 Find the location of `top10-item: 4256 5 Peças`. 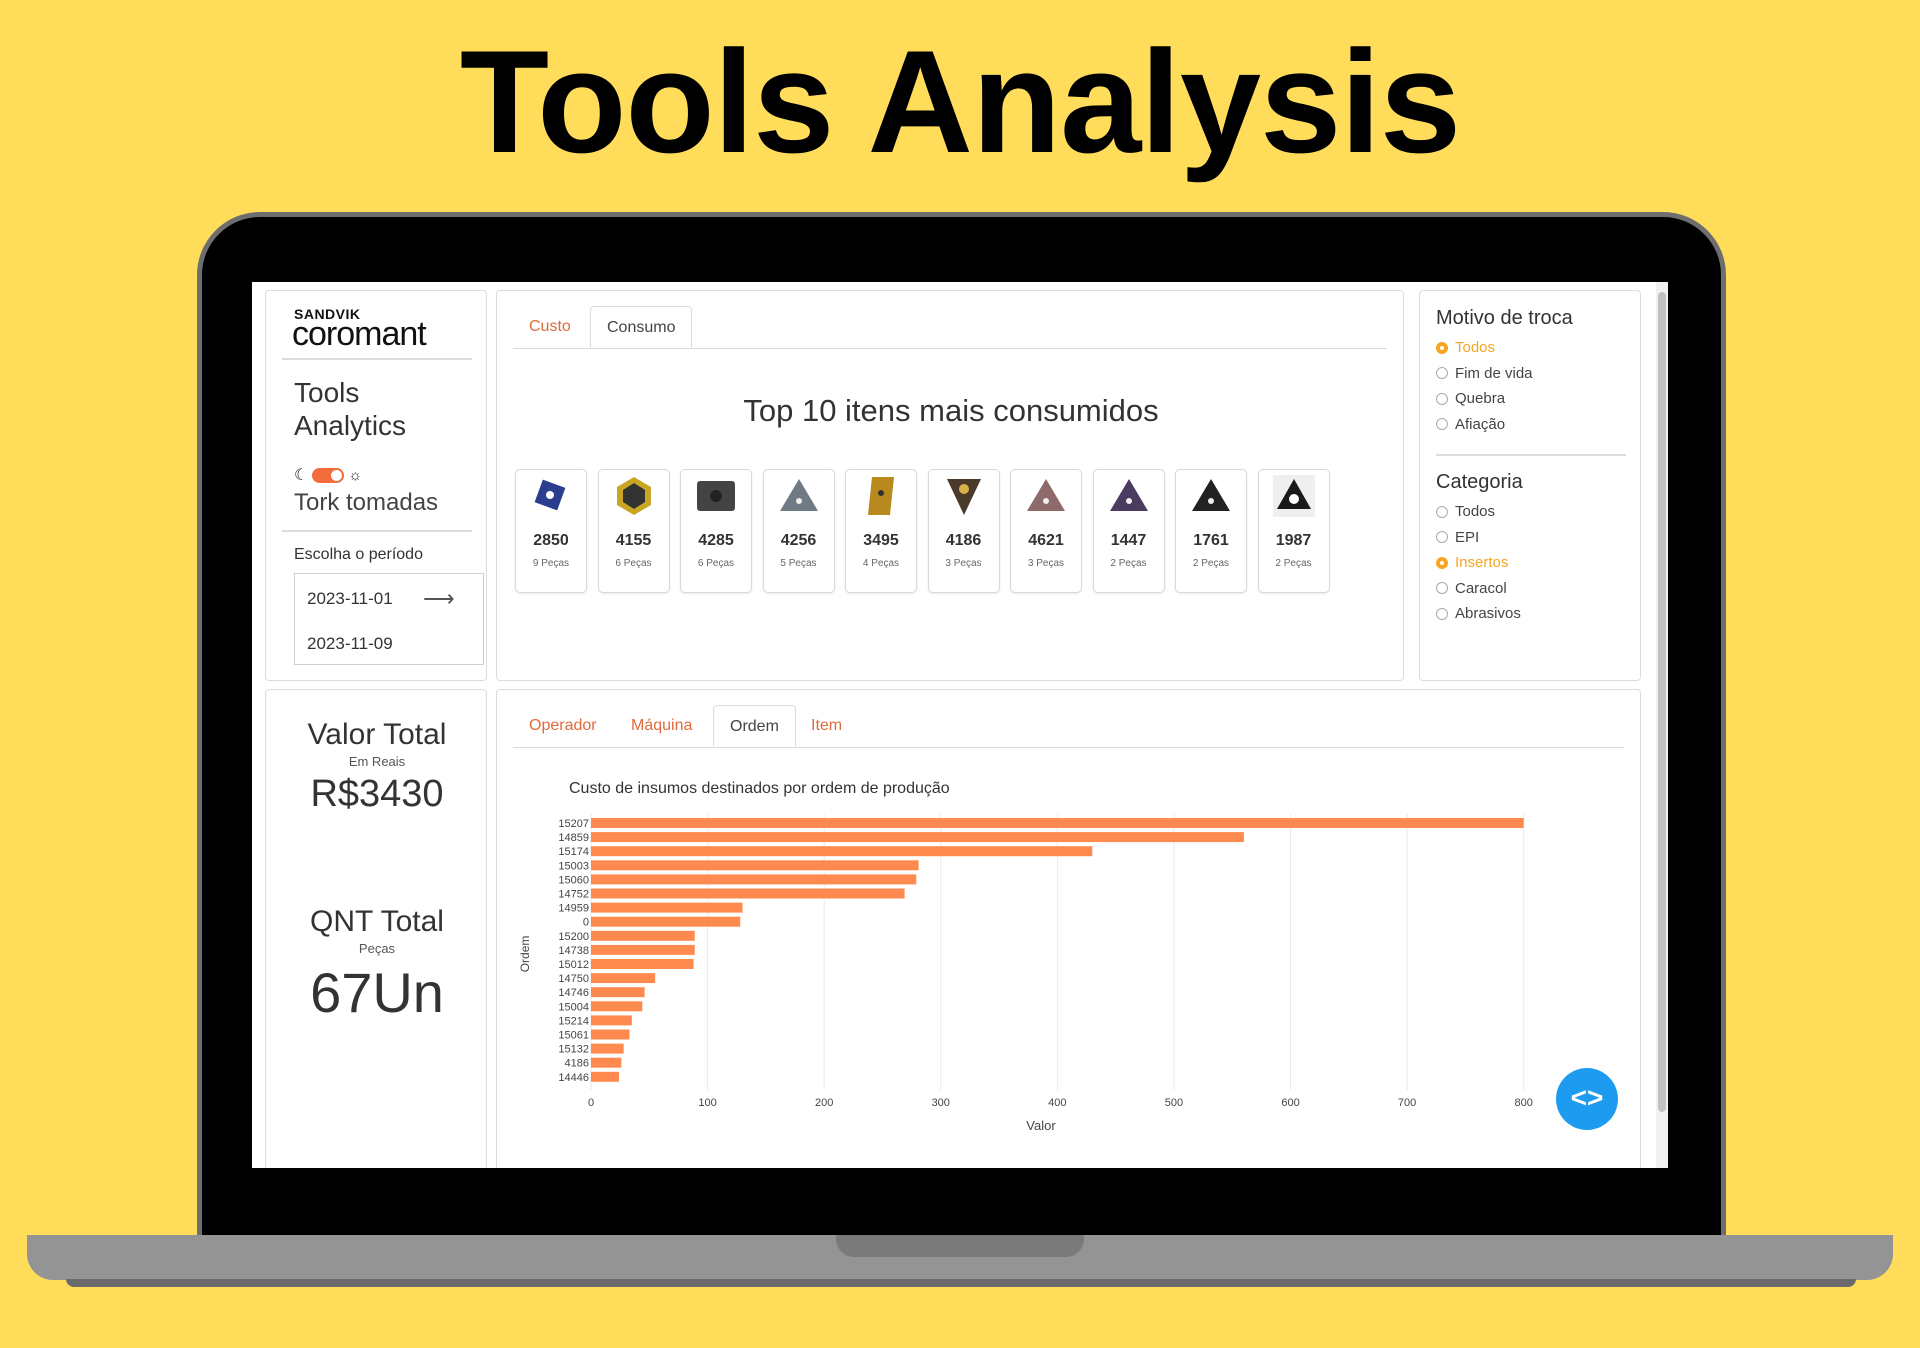

top10-item: 4256 5 Peças is located at coordinates (798, 531).